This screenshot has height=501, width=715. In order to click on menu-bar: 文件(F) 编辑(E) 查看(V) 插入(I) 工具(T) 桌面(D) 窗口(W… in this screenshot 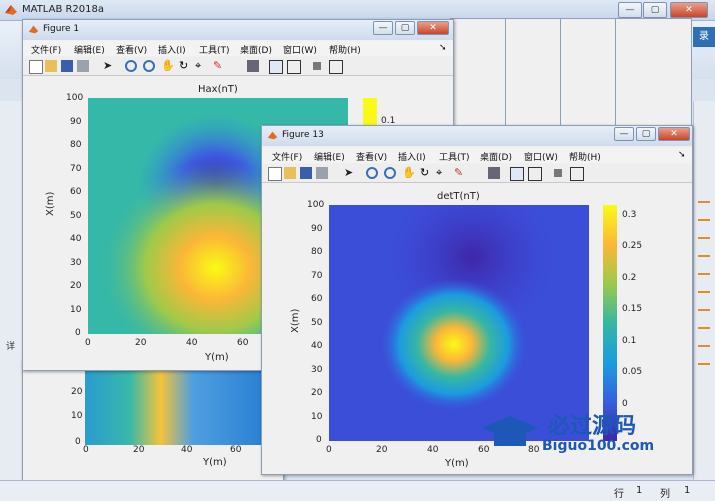, I will do `click(477, 155)`.